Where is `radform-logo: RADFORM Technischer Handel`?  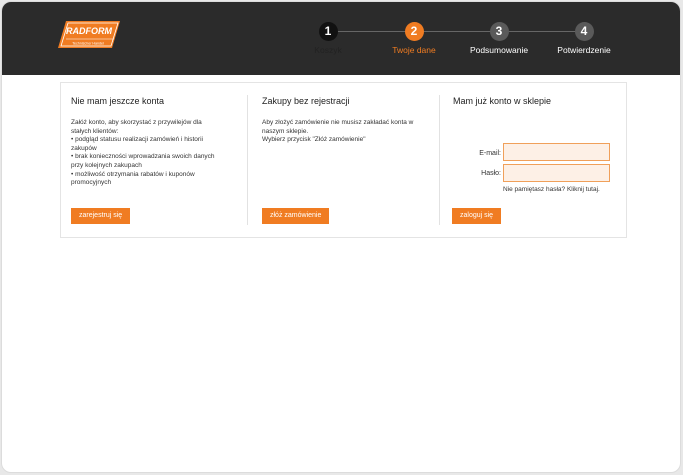
radform-logo: RADFORM Technischer Handel is located at coordinates (89, 34).